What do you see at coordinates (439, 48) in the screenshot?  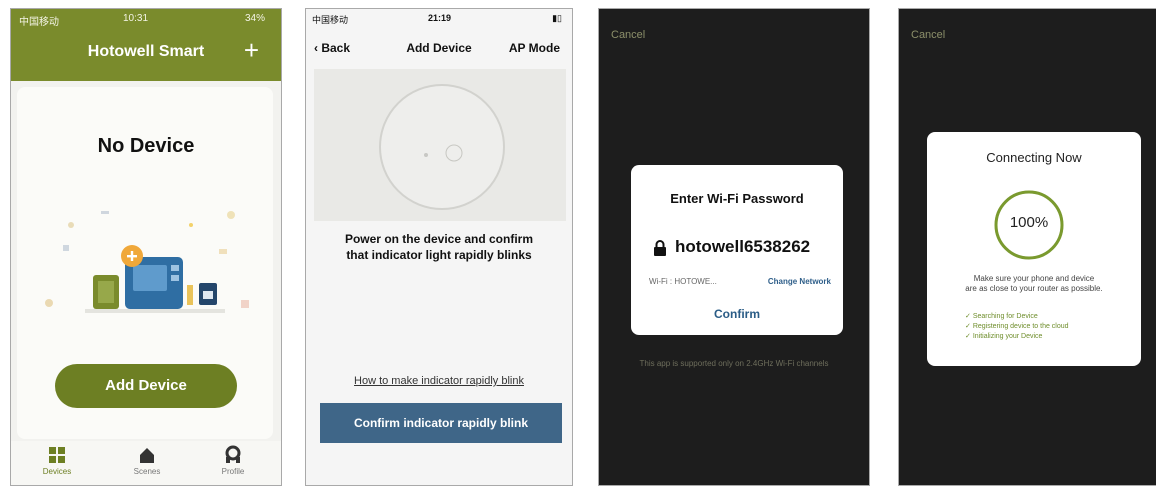 I see `nav-bar: ‹ Back Add Device AP Mode` at bounding box center [439, 48].